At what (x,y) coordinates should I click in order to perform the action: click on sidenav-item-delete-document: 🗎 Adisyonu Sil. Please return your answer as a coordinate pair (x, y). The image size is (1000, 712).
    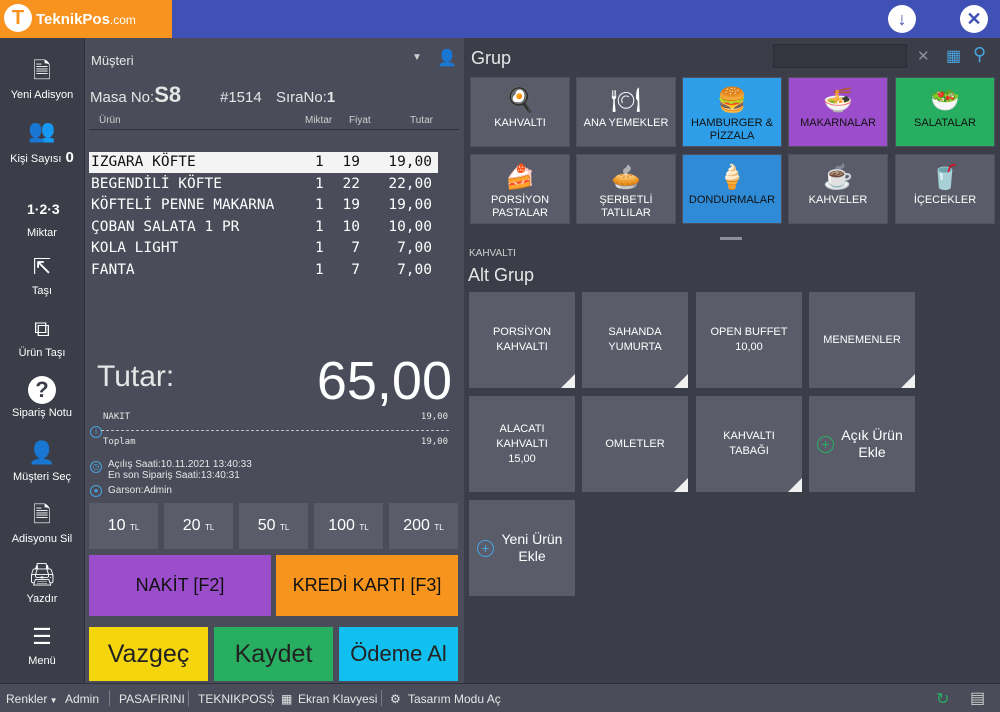
    Looking at the image, I should click on (42, 531).